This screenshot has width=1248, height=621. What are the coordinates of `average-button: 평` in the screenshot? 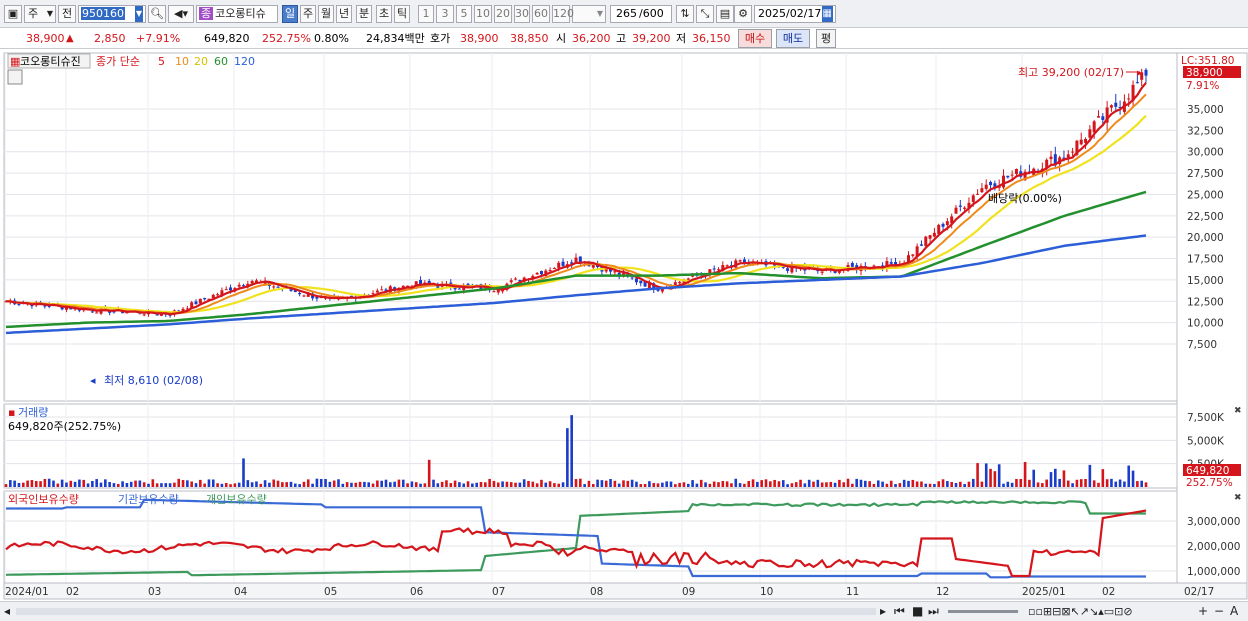 It's located at (826, 38).